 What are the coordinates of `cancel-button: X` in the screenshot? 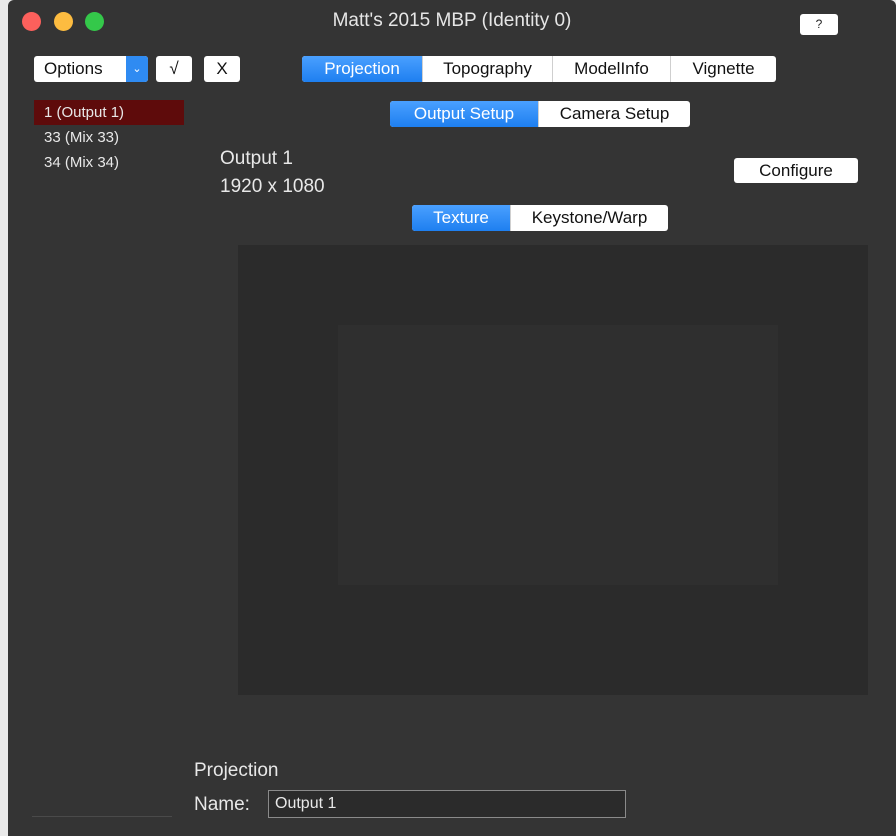 It's located at (222, 69).